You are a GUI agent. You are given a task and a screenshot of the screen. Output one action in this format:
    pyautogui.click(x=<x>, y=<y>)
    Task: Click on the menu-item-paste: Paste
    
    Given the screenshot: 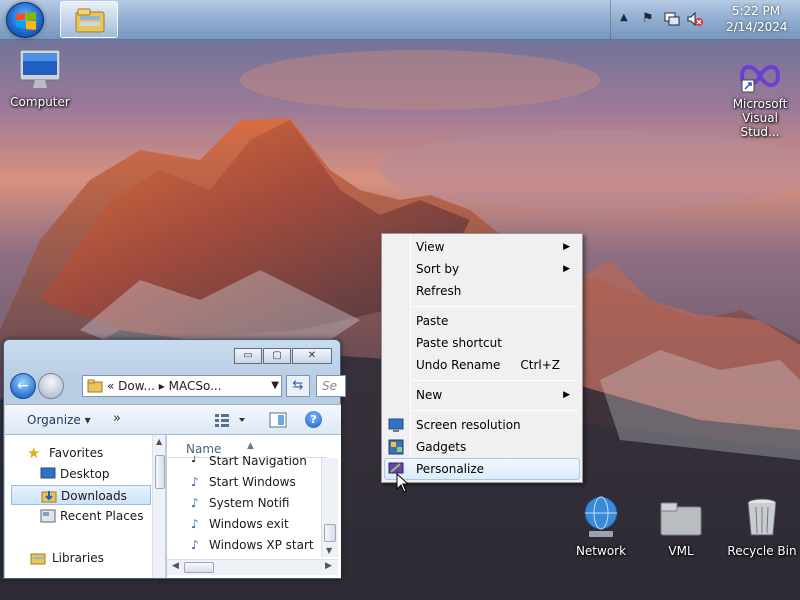 What is the action you would take?
    pyautogui.click(x=482, y=321)
    